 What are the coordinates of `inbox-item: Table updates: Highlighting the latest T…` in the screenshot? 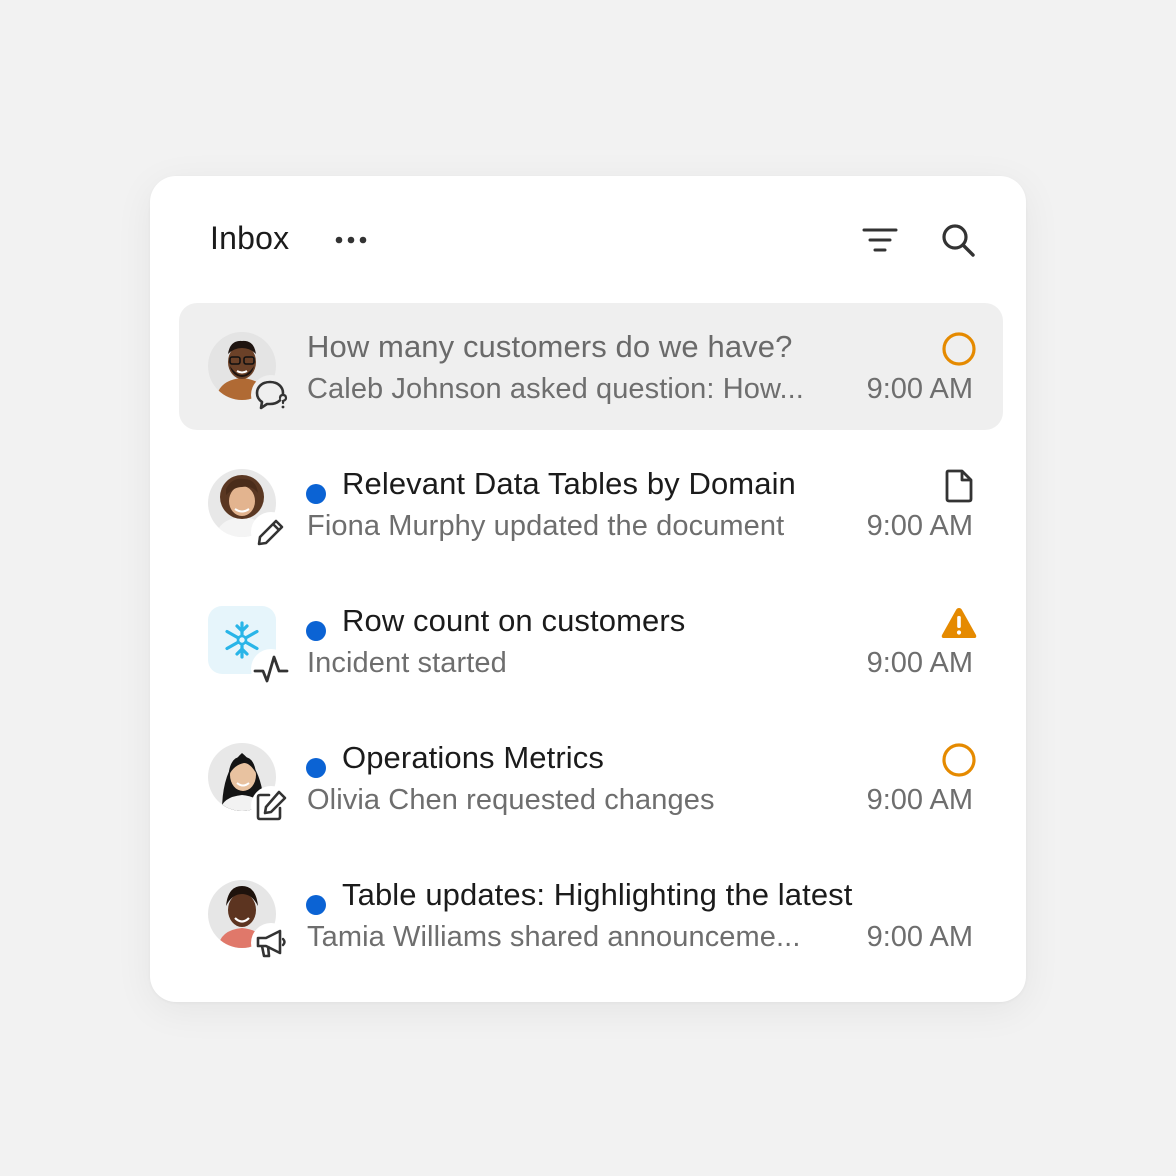 It's located at (591, 914).